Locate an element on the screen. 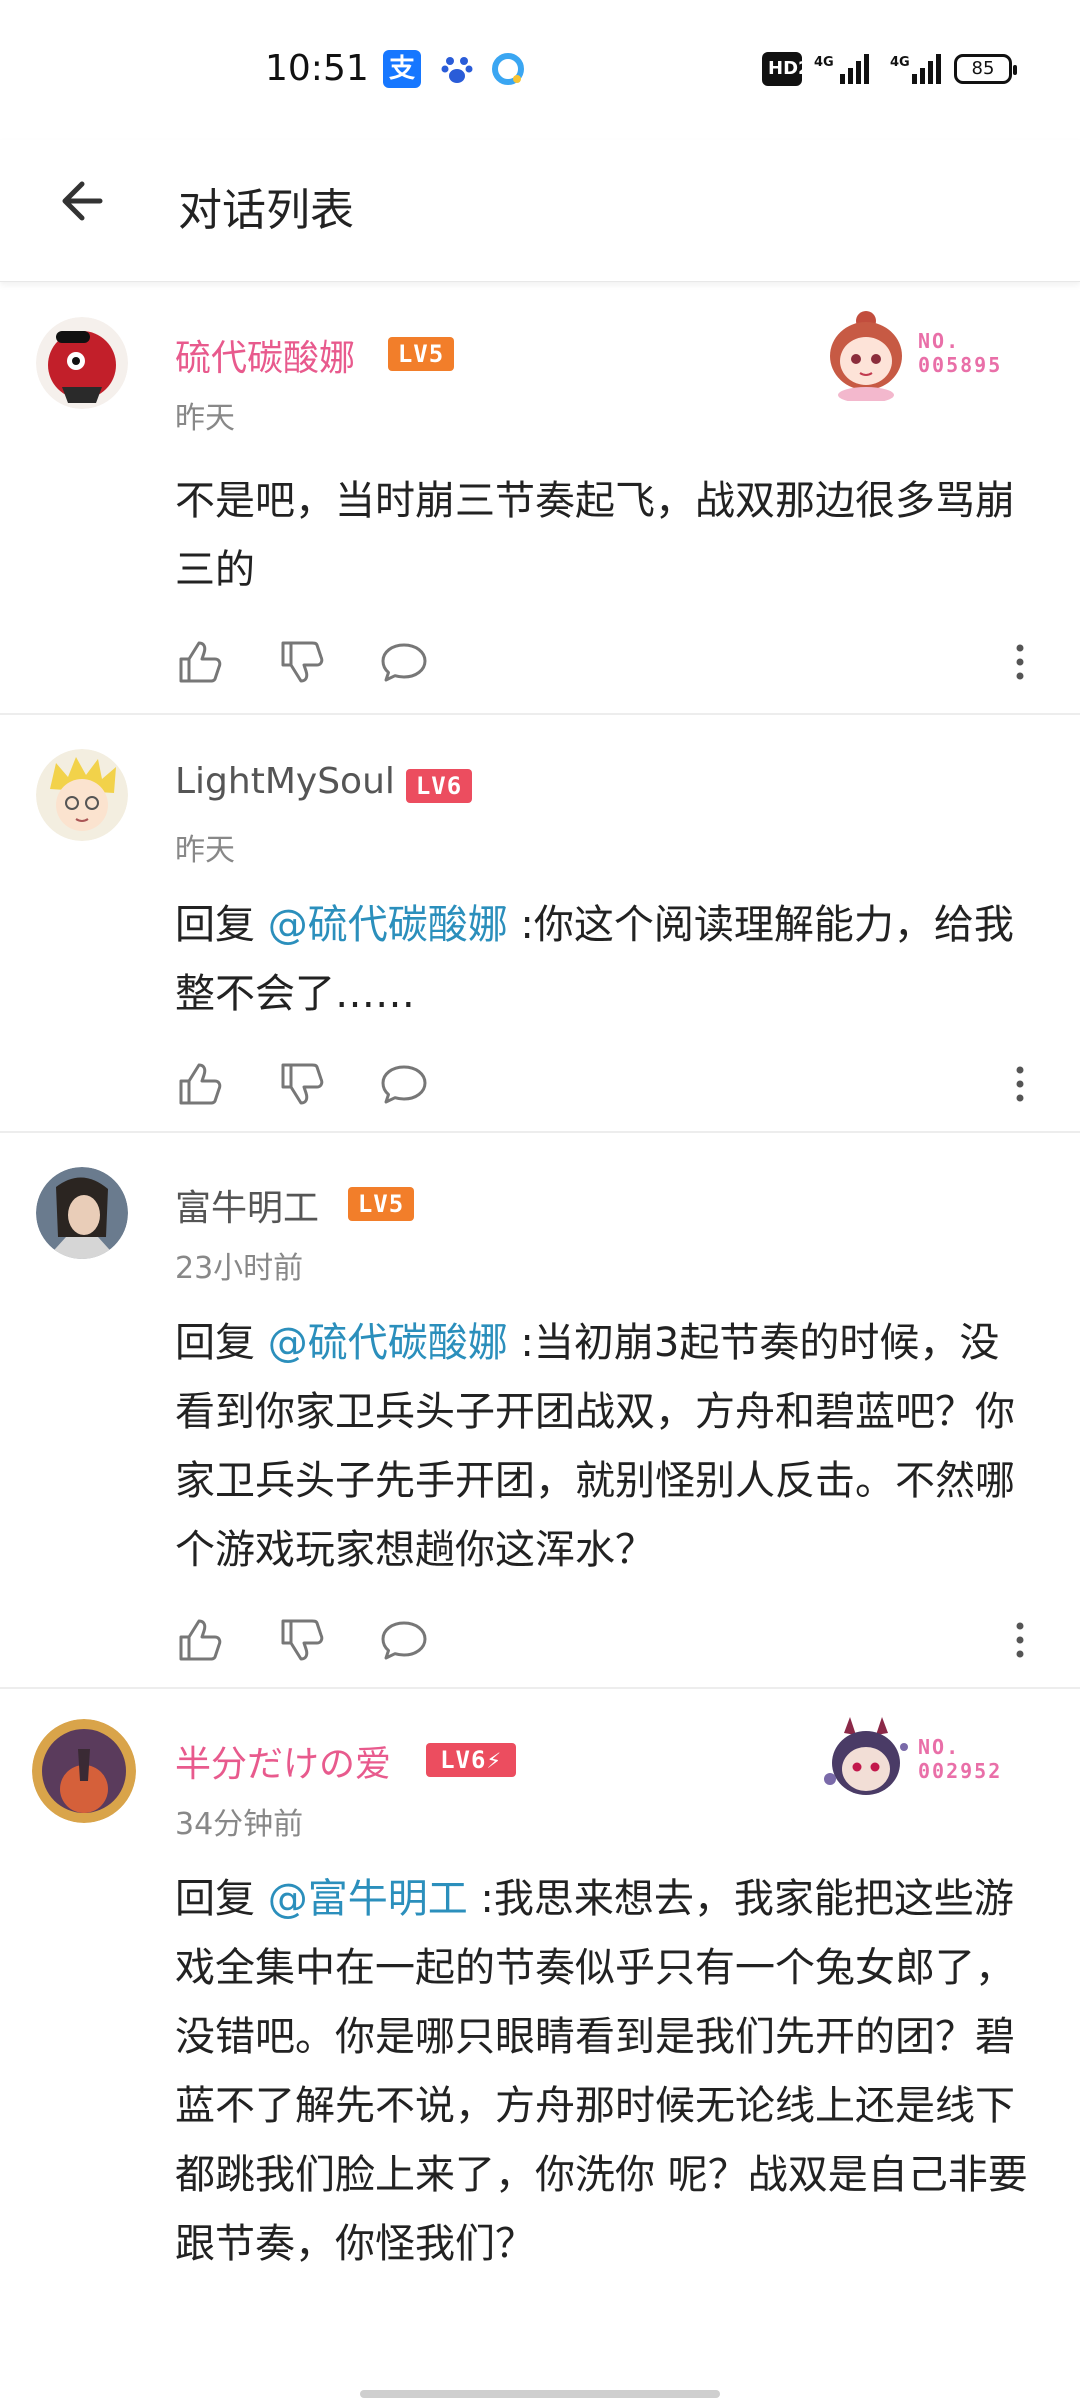 The image size is (1080, 2400). comment-time: 34分钟前 is located at coordinates (239, 1824).